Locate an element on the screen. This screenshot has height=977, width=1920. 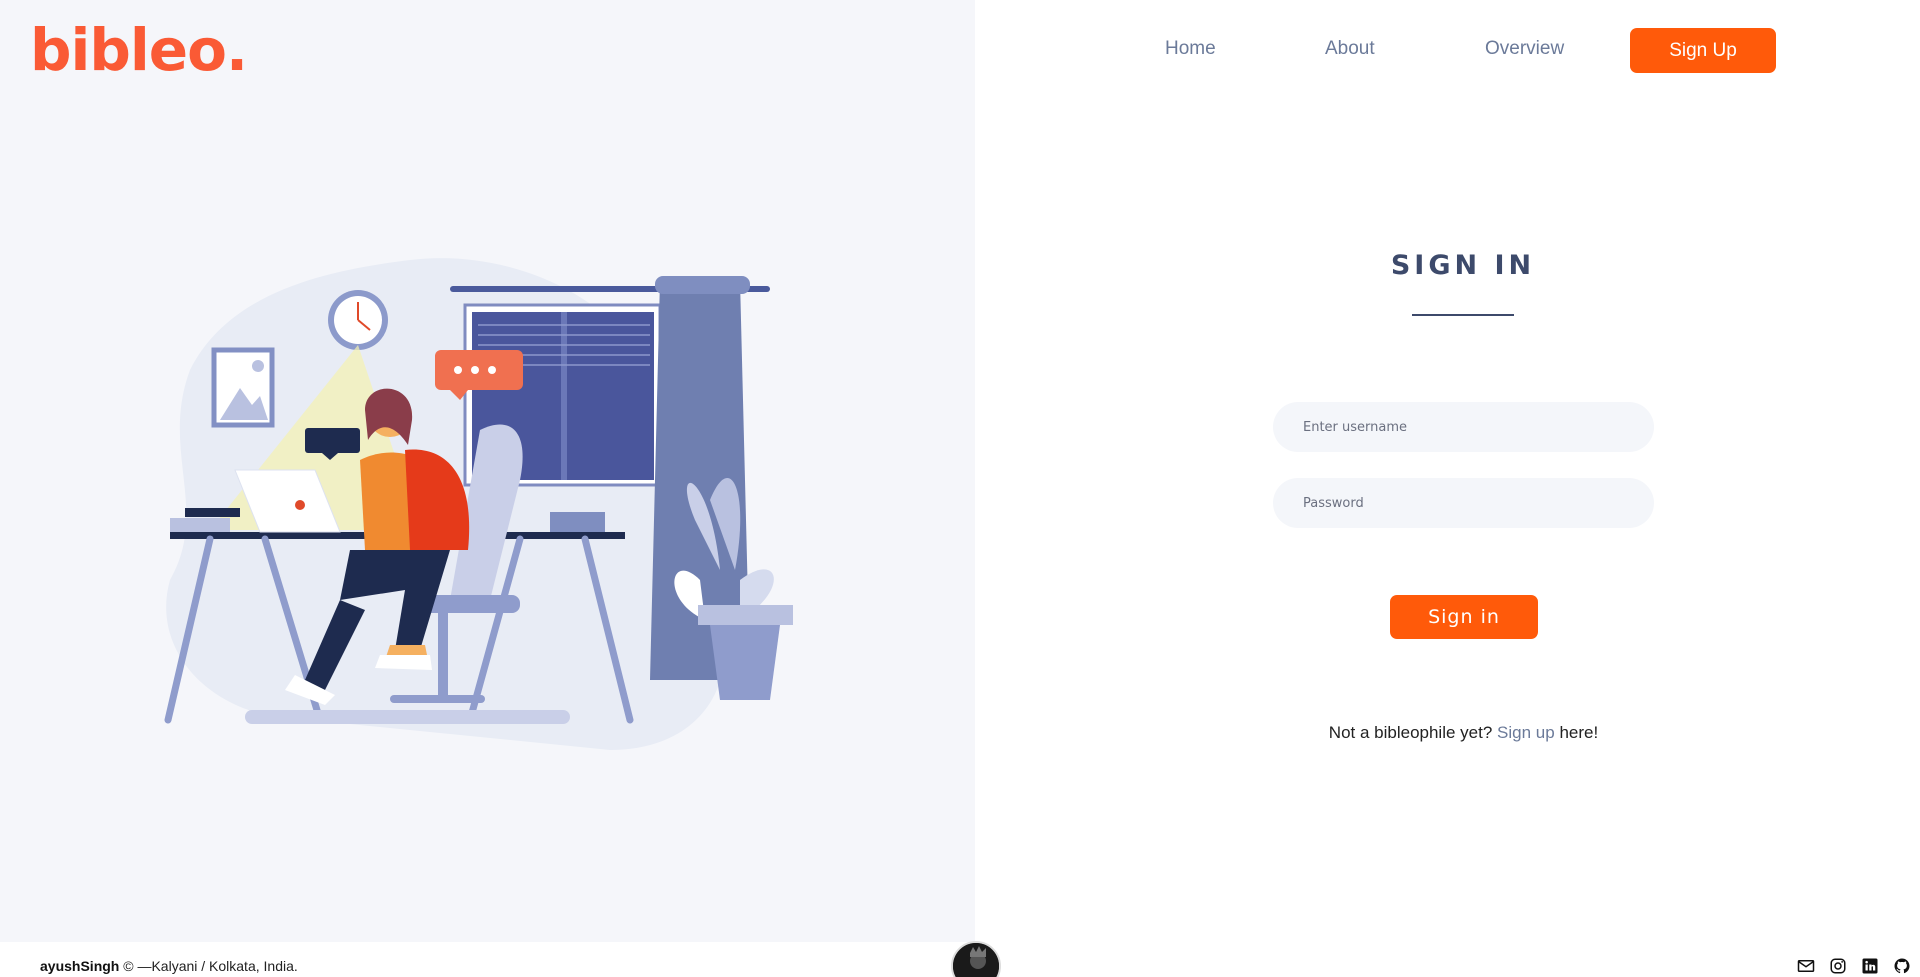
github-icon is located at coordinates (1902, 966).